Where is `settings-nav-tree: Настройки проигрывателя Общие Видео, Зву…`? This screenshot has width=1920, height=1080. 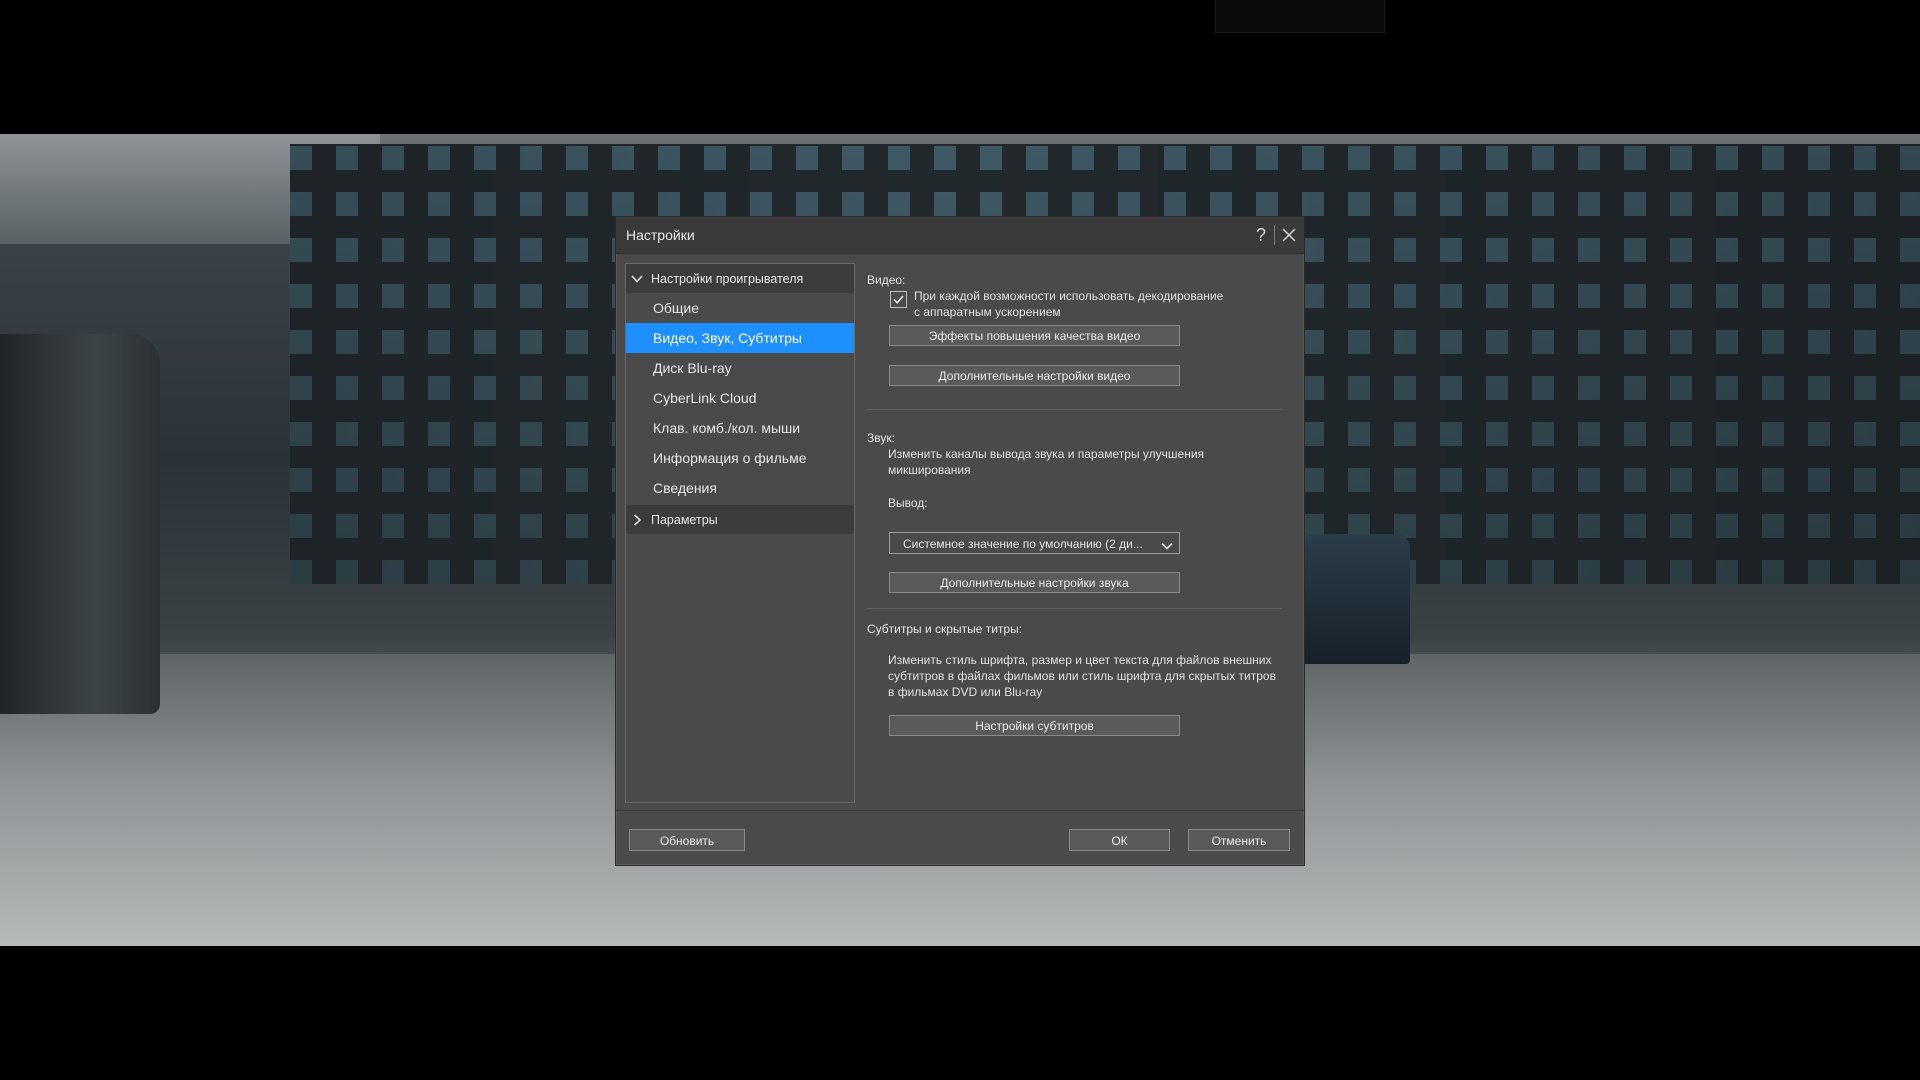
settings-nav-tree: Настройки проигрывателя Общие Видео, Зву… is located at coordinates (740, 533).